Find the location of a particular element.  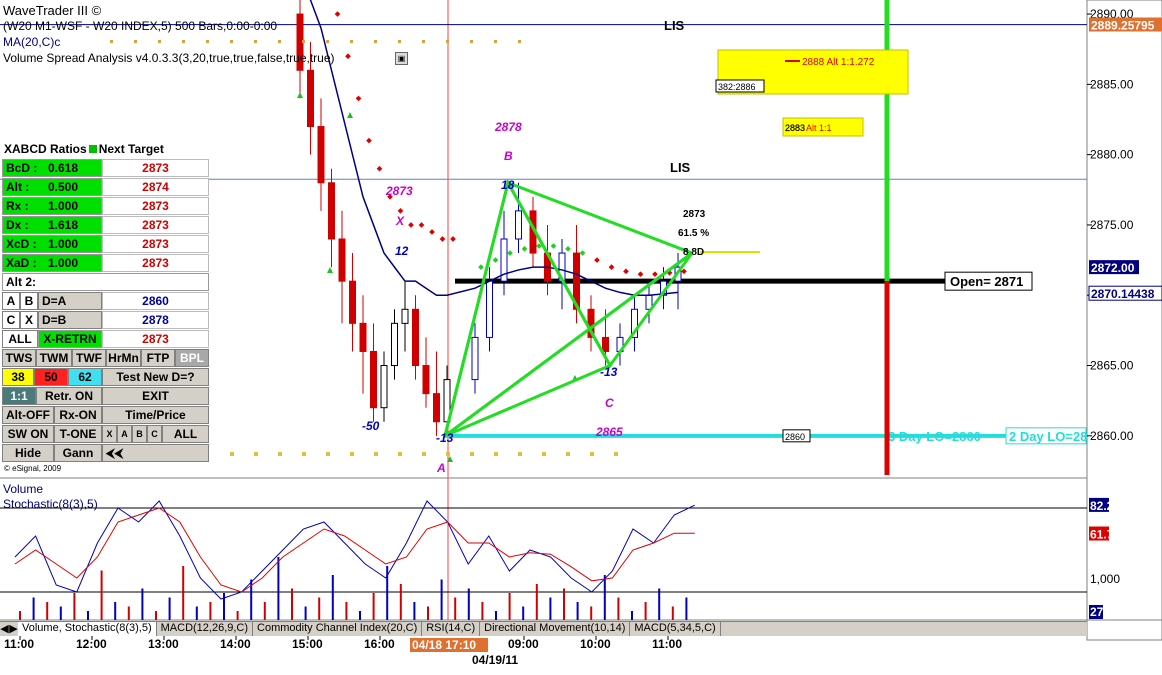

time-price-button: Time/Price is located at coordinates (155, 415).